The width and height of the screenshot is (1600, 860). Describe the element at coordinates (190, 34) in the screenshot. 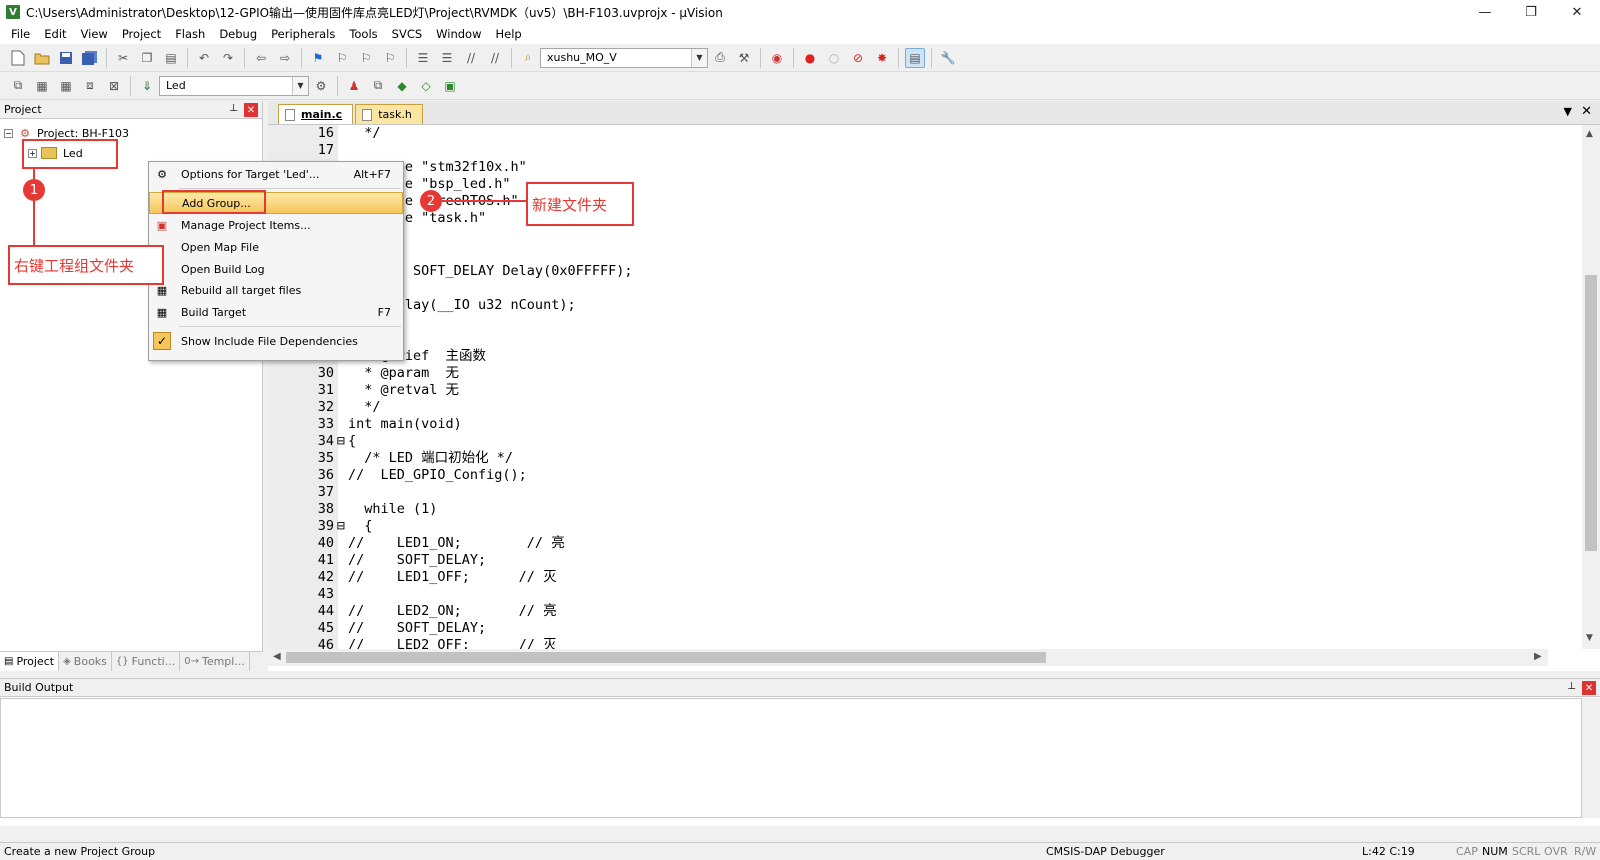

I see `menu-flash: Flash` at that location.